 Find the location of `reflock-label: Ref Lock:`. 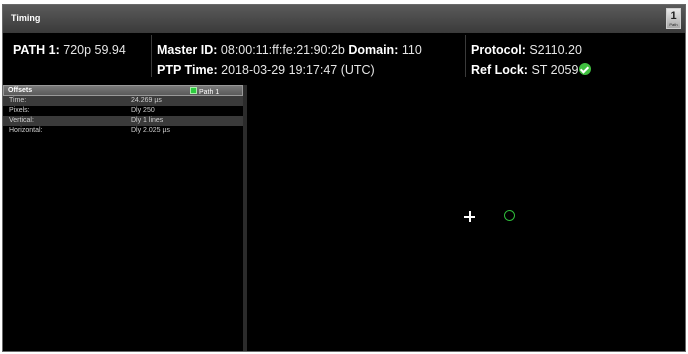

reflock-label: Ref Lock: is located at coordinates (499, 70).